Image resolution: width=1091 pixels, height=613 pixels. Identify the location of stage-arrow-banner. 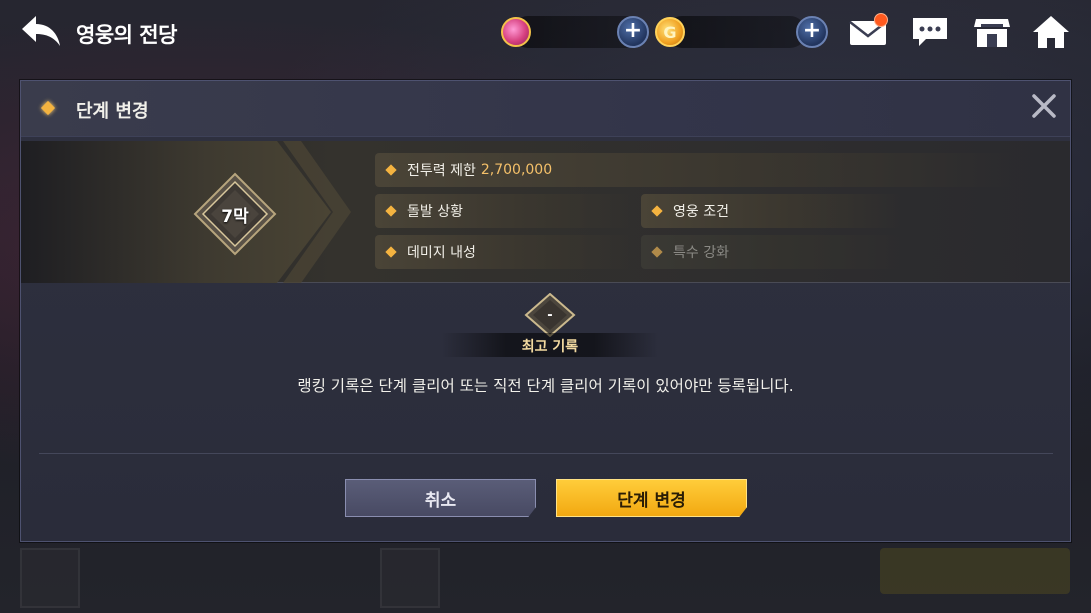
(186, 212).